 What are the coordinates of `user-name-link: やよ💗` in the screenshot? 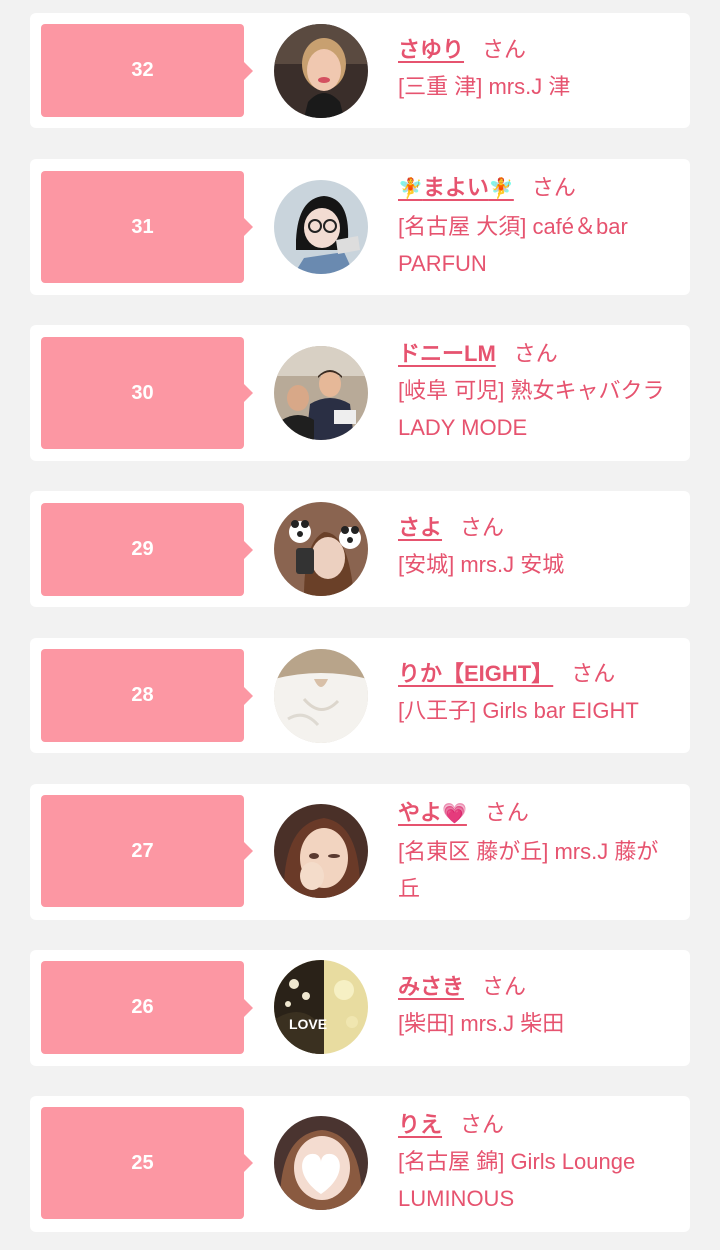 It's located at (432, 812).